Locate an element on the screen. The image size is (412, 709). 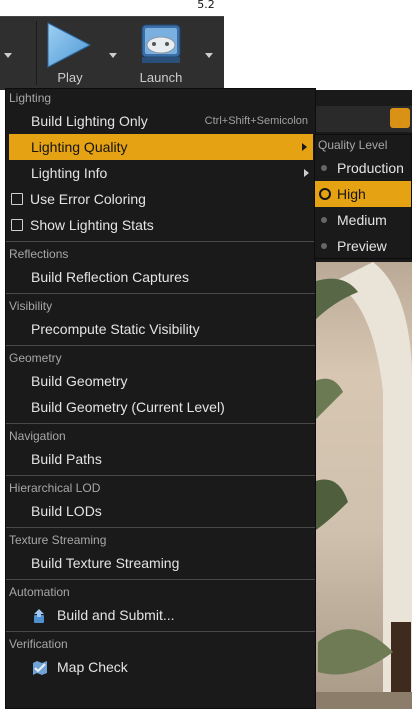
top-caption: 5.2 is located at coordinates (206, 8).